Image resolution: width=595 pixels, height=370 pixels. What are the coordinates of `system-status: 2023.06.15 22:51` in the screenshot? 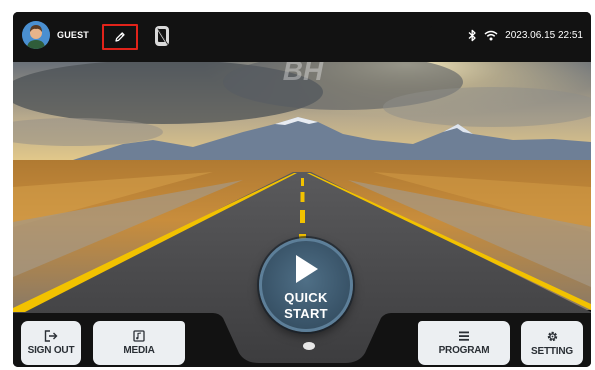 It's located at (525, 35).